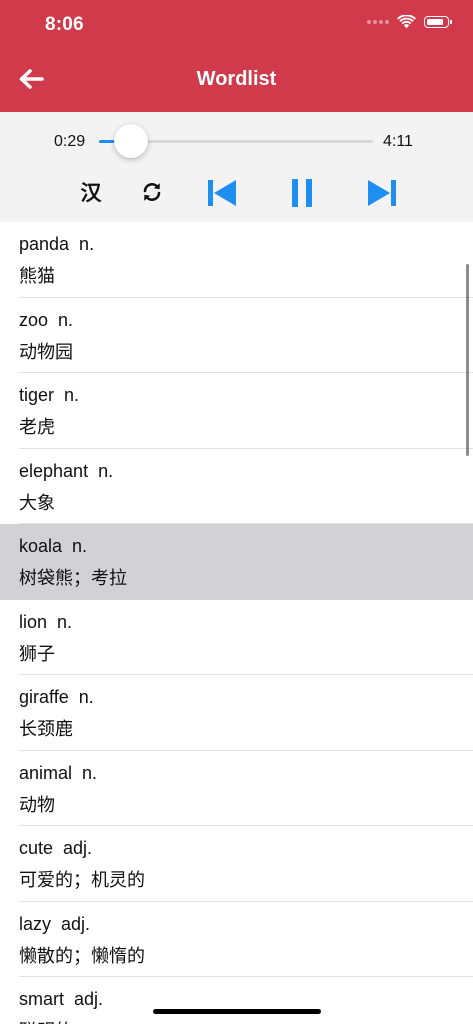  Describe the element at coordinates (130, 141) in the screenshot. I see `slider-thumb` at that location.